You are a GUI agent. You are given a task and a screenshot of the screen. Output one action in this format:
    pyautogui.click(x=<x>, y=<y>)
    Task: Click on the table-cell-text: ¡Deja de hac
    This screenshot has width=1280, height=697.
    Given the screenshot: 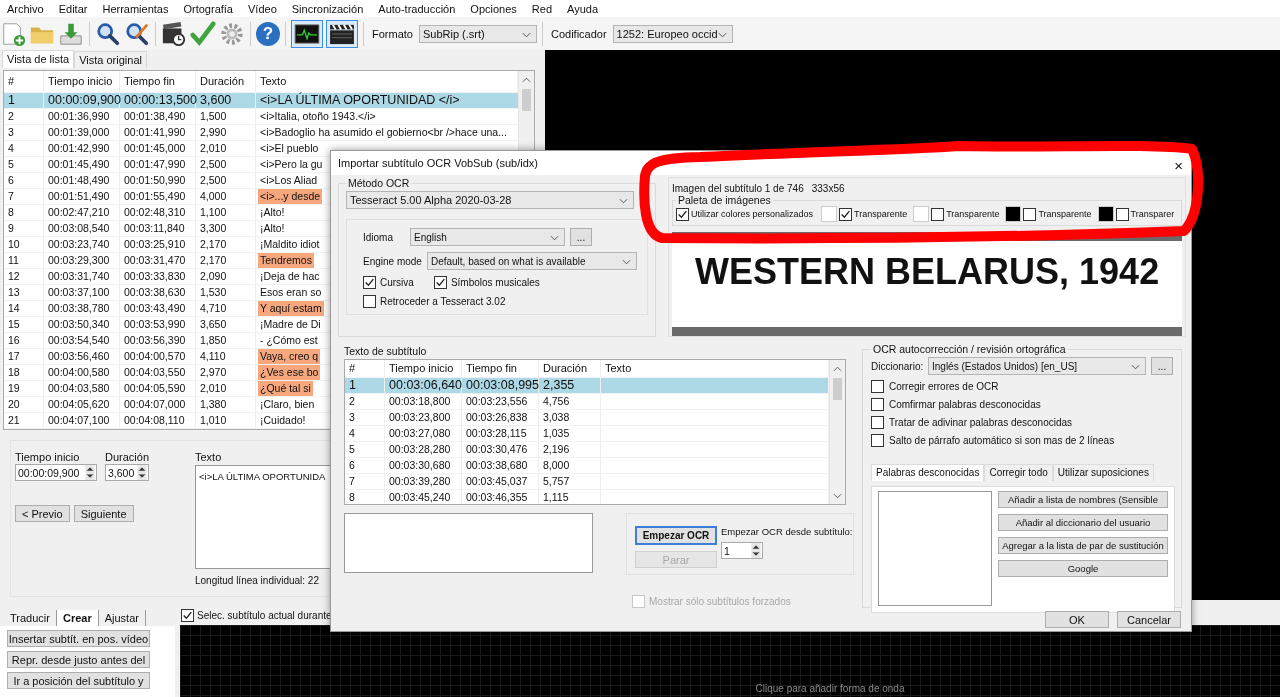 What is the action you would take?
    pyautogui.click(x=290, y=276)
    